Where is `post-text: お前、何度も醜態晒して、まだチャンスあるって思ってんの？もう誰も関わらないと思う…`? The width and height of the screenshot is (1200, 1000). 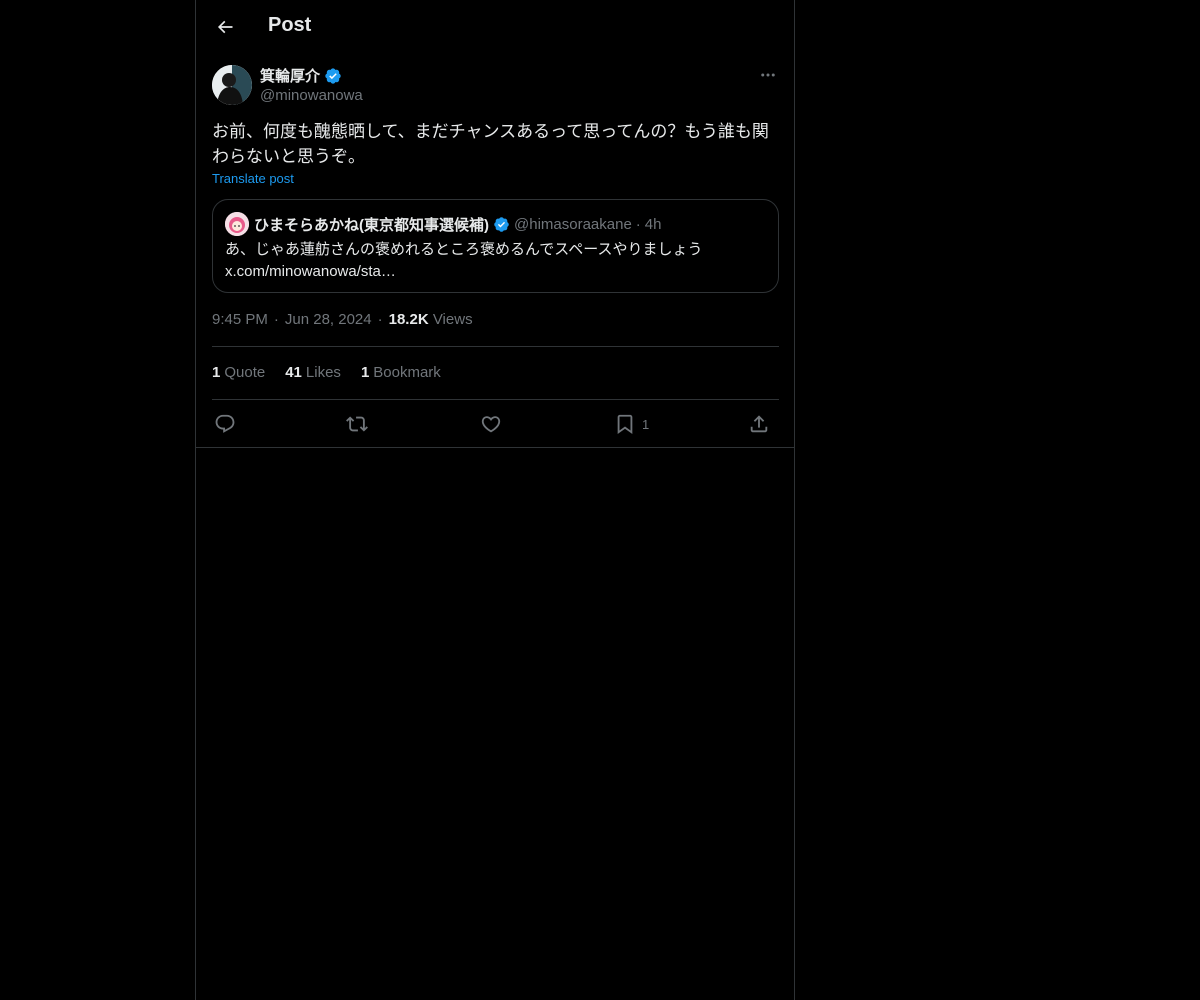
post-text: お前、何度も醜態晒して、まだチャンスあるって思ってんの？もう誰も関わらないと思う… is located at coordinates (490, 144).